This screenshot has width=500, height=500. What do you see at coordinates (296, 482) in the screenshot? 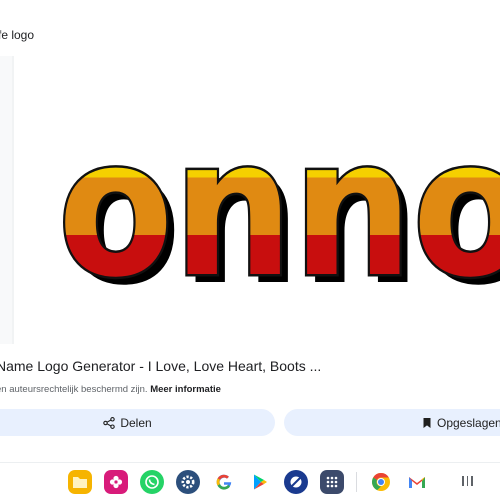
I see `clock-icon` at bounding box center [296, 482].